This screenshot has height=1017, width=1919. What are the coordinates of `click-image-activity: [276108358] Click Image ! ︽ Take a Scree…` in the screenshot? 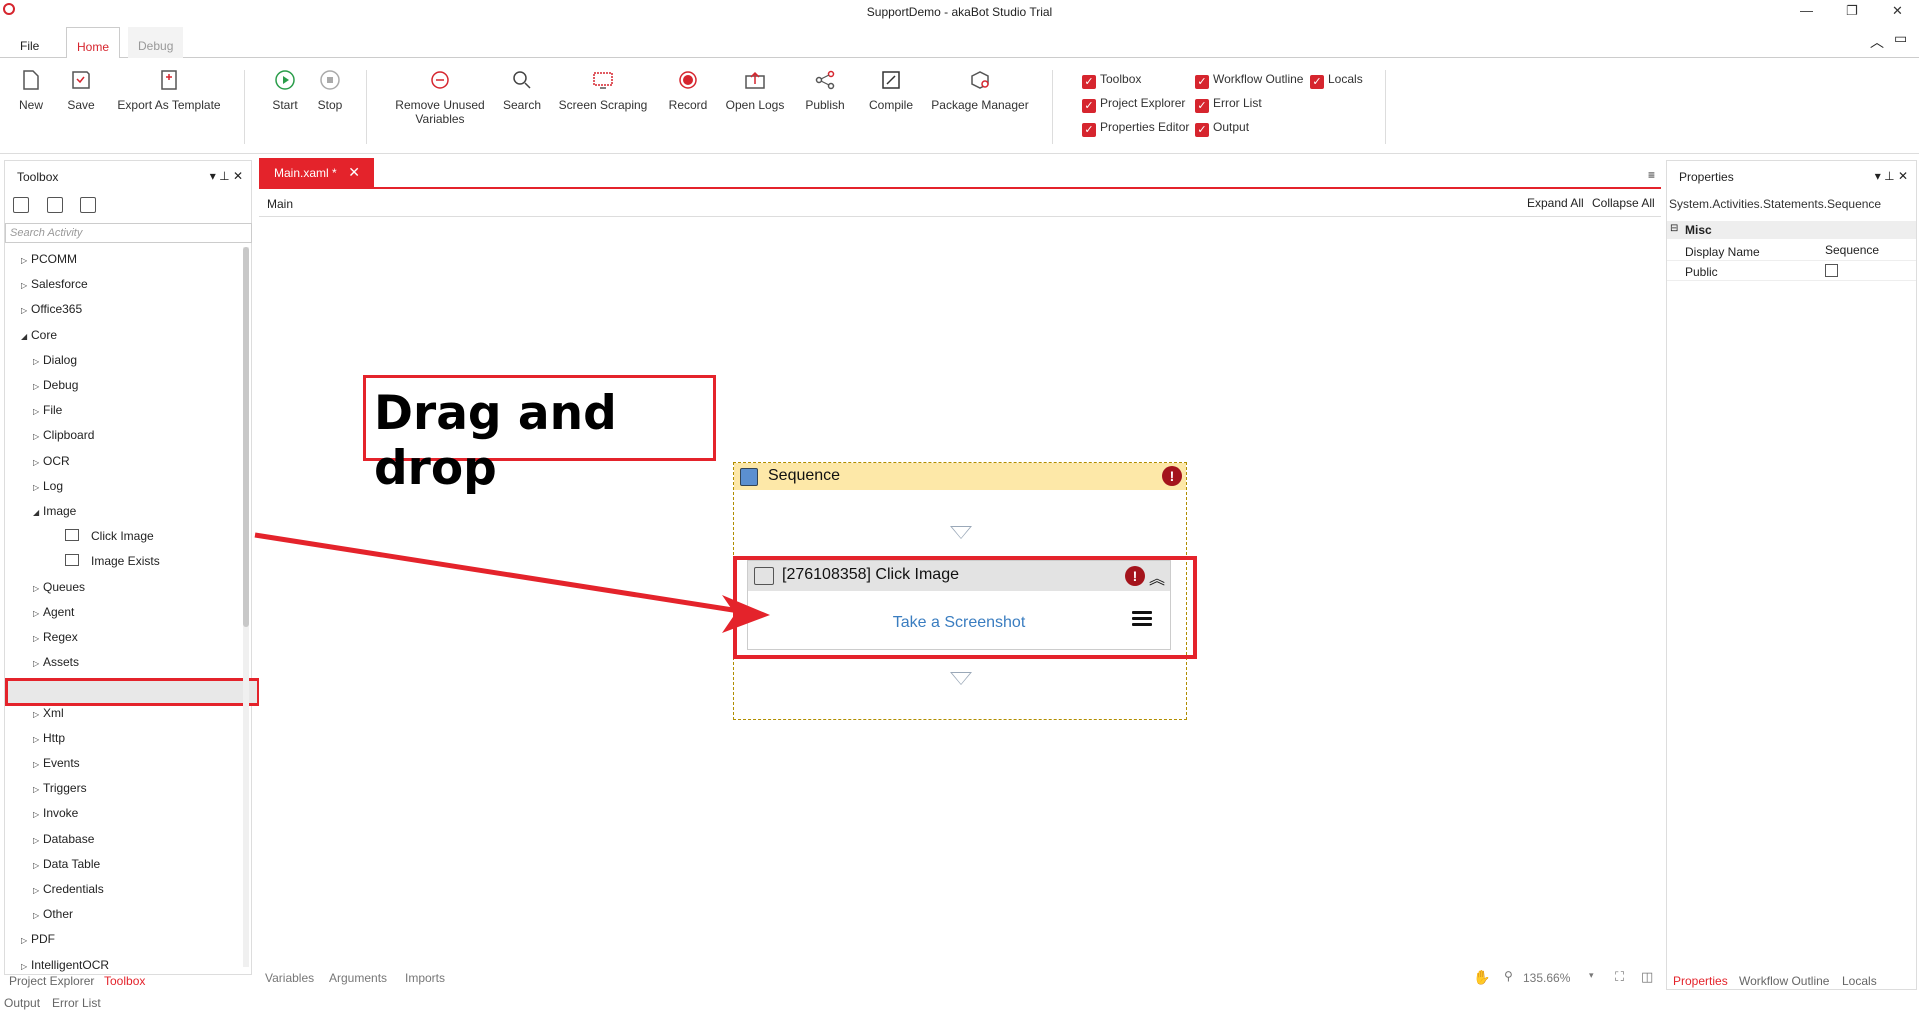 It's located at (959, 605).